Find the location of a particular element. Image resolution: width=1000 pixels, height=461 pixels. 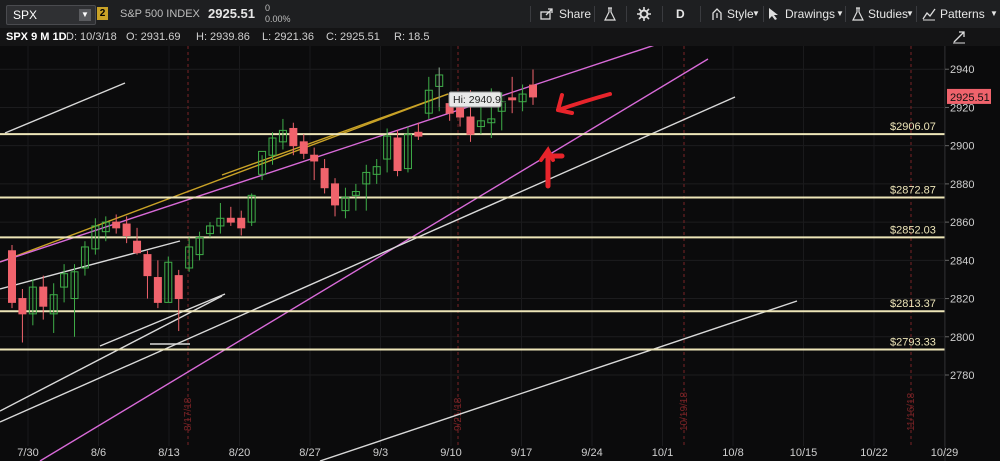

price-tick-label: 2940 is located at coordinates (962, 70).